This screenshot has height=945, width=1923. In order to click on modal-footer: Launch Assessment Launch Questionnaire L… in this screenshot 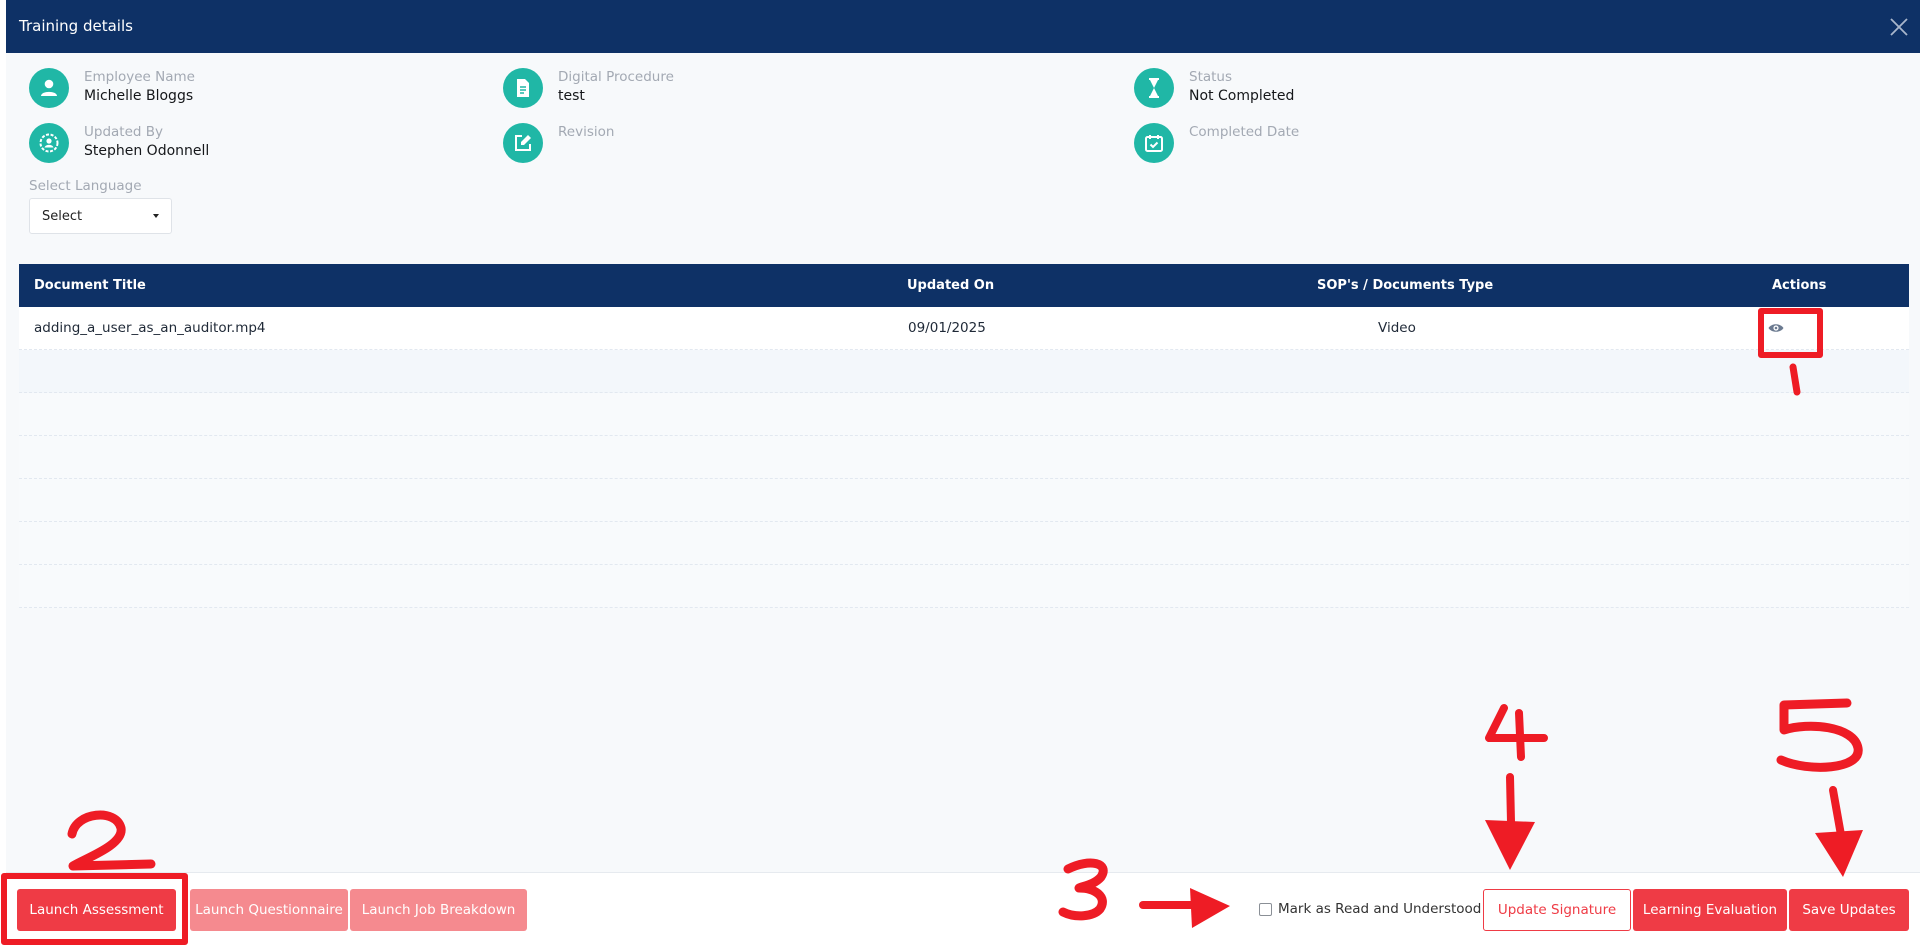, I will do `click(963, 908)`.